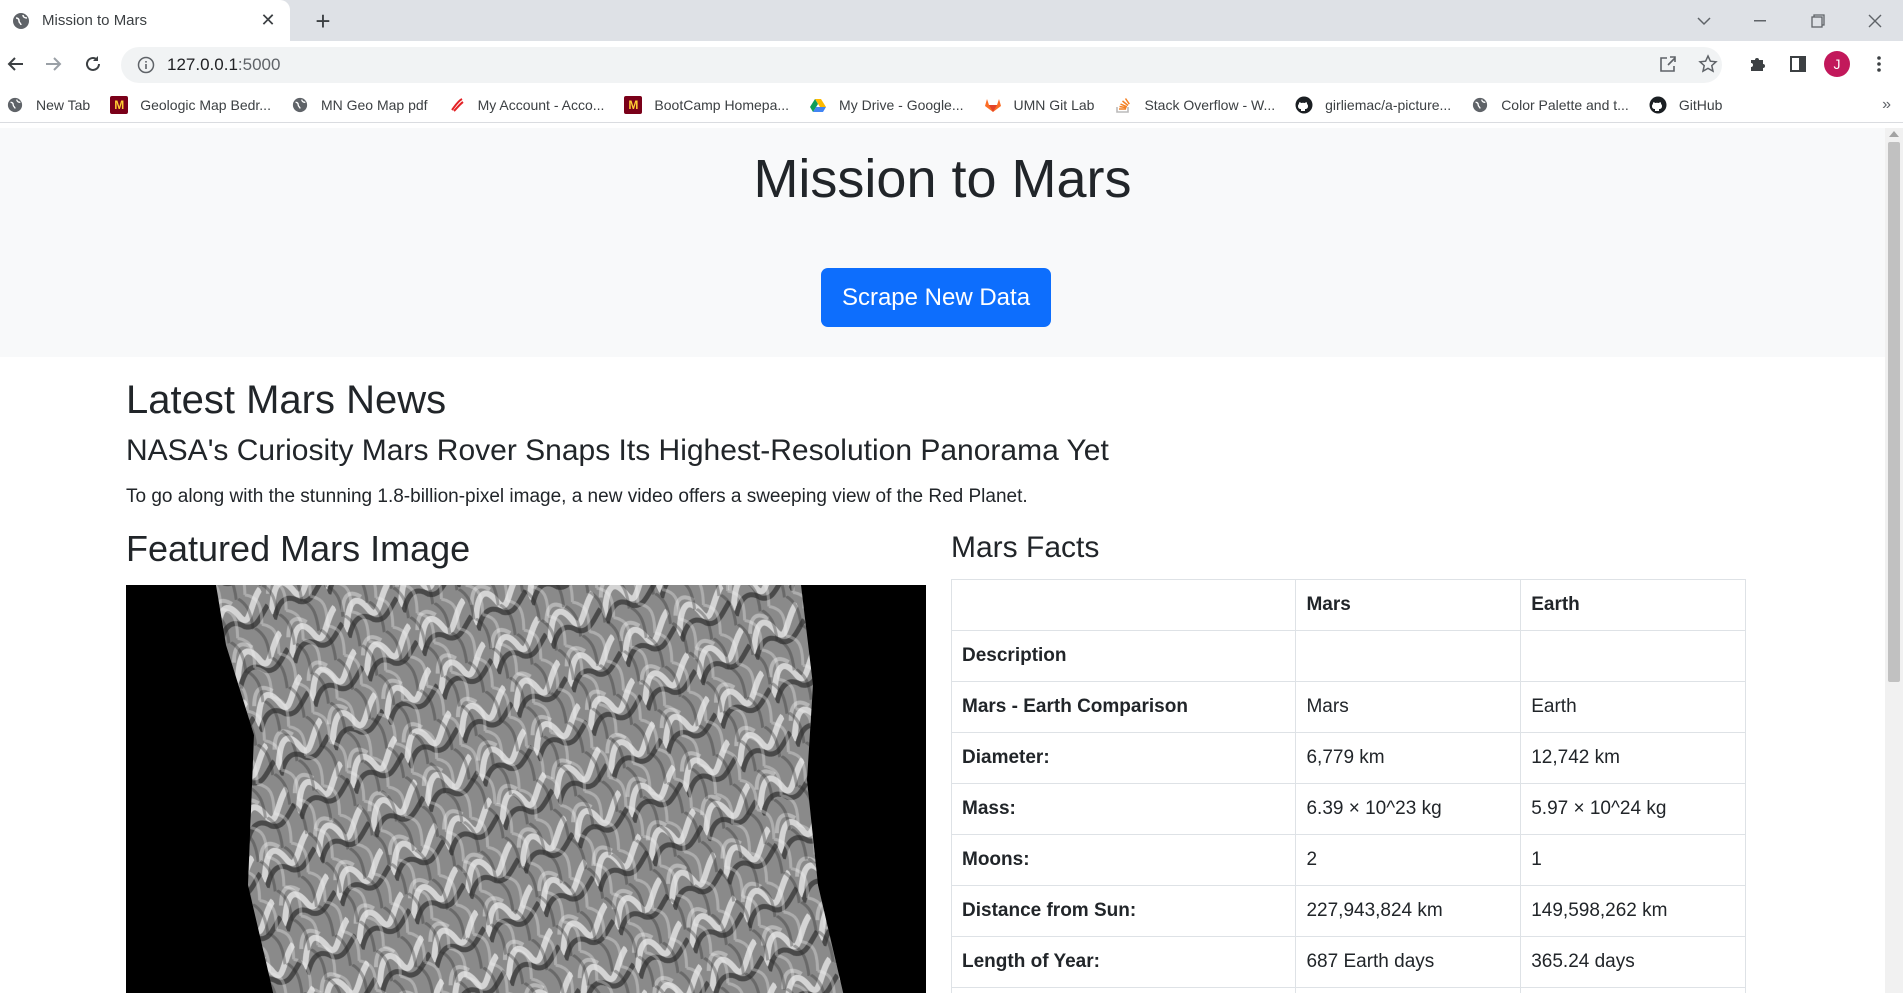 The height and width of the screenshot is (993, 1903). I want to click on earth-value: 149,598,262 km, so click(1633, 911).